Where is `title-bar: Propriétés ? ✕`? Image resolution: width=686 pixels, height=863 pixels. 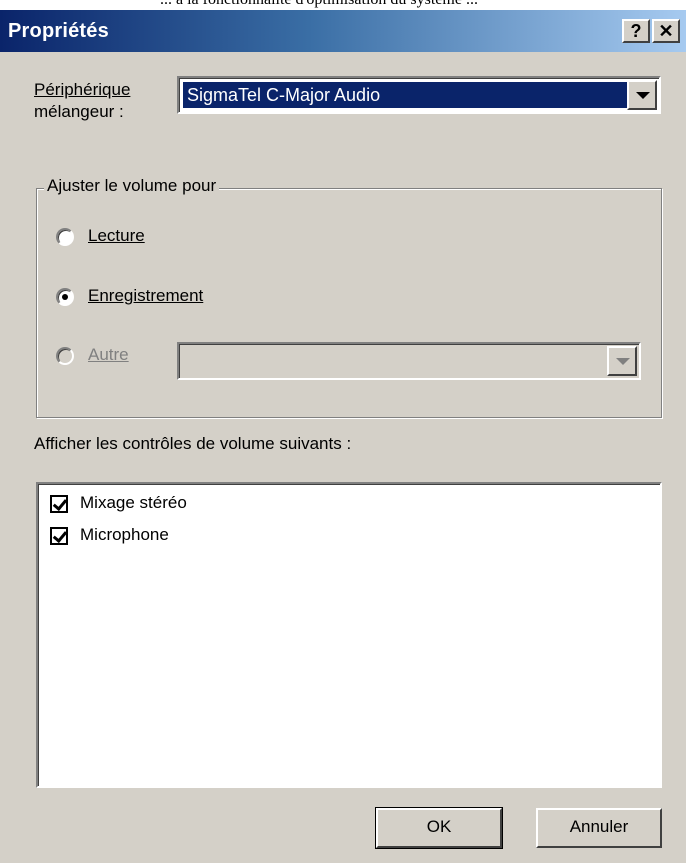 title-bar: Propriétés ? ✕ is located at coordinates (343, 31).